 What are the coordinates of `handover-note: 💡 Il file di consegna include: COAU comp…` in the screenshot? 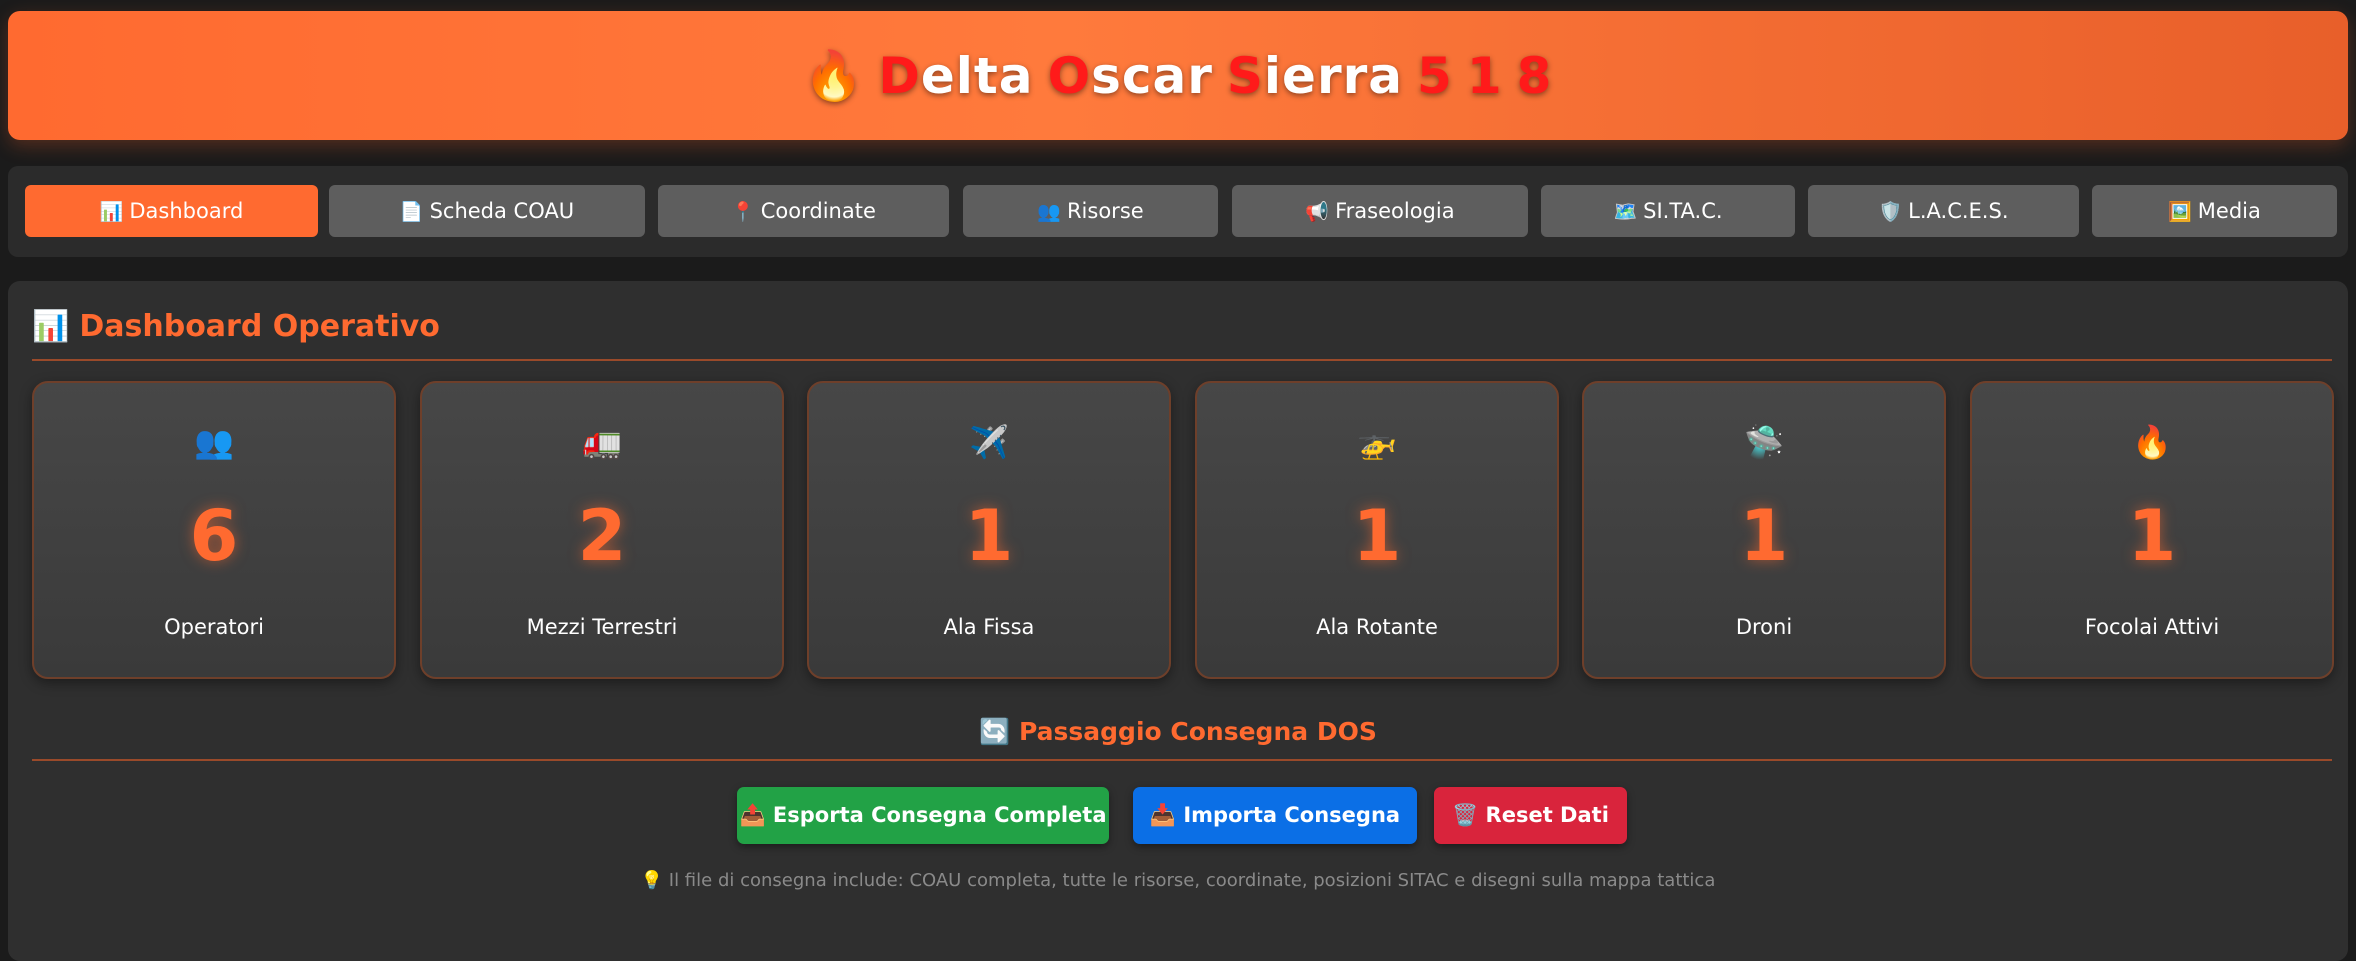 It's located at (1178, 880).